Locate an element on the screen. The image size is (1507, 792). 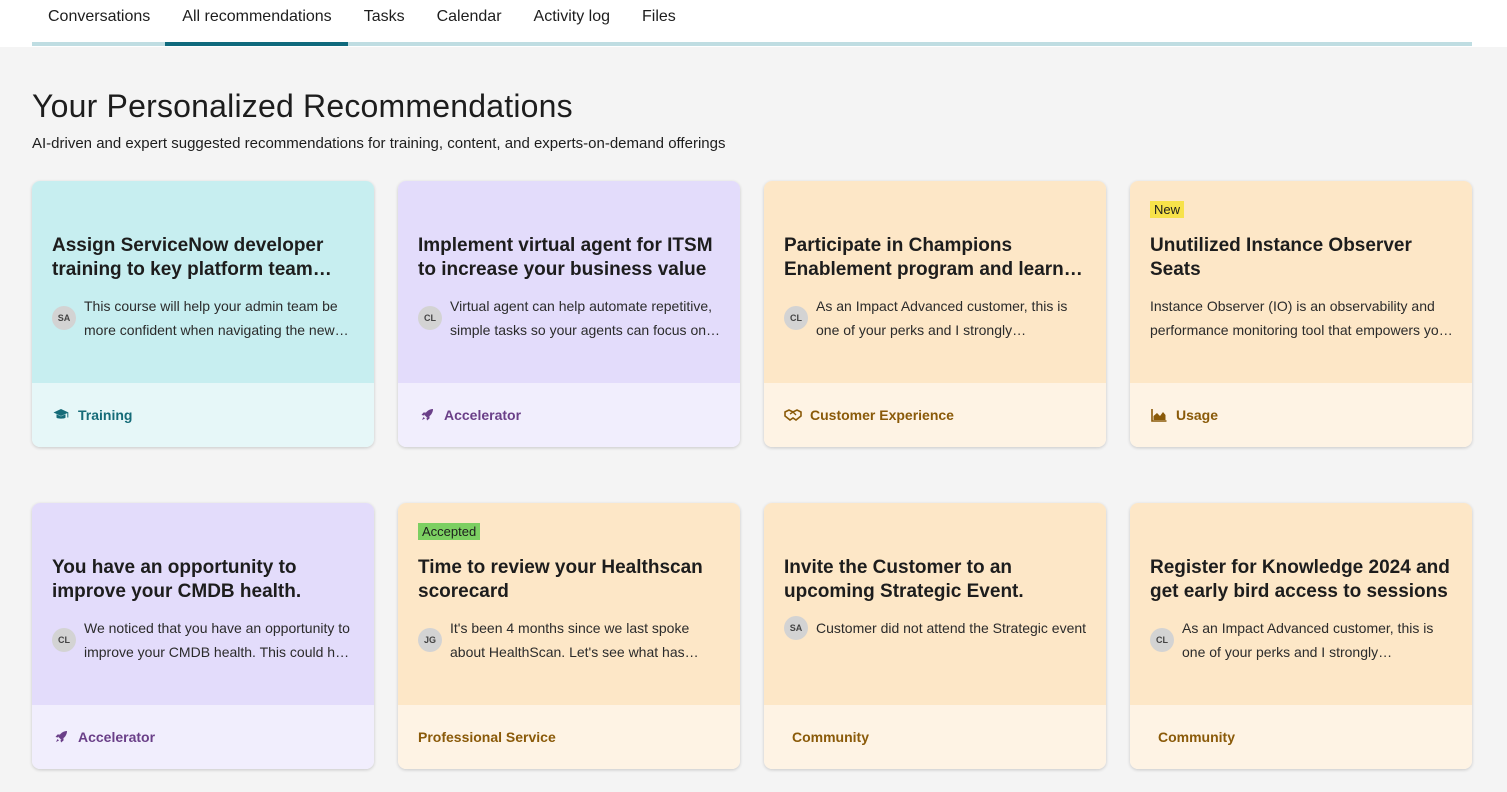
tab-calendar: Calendar is located at coordinates (469, 22).